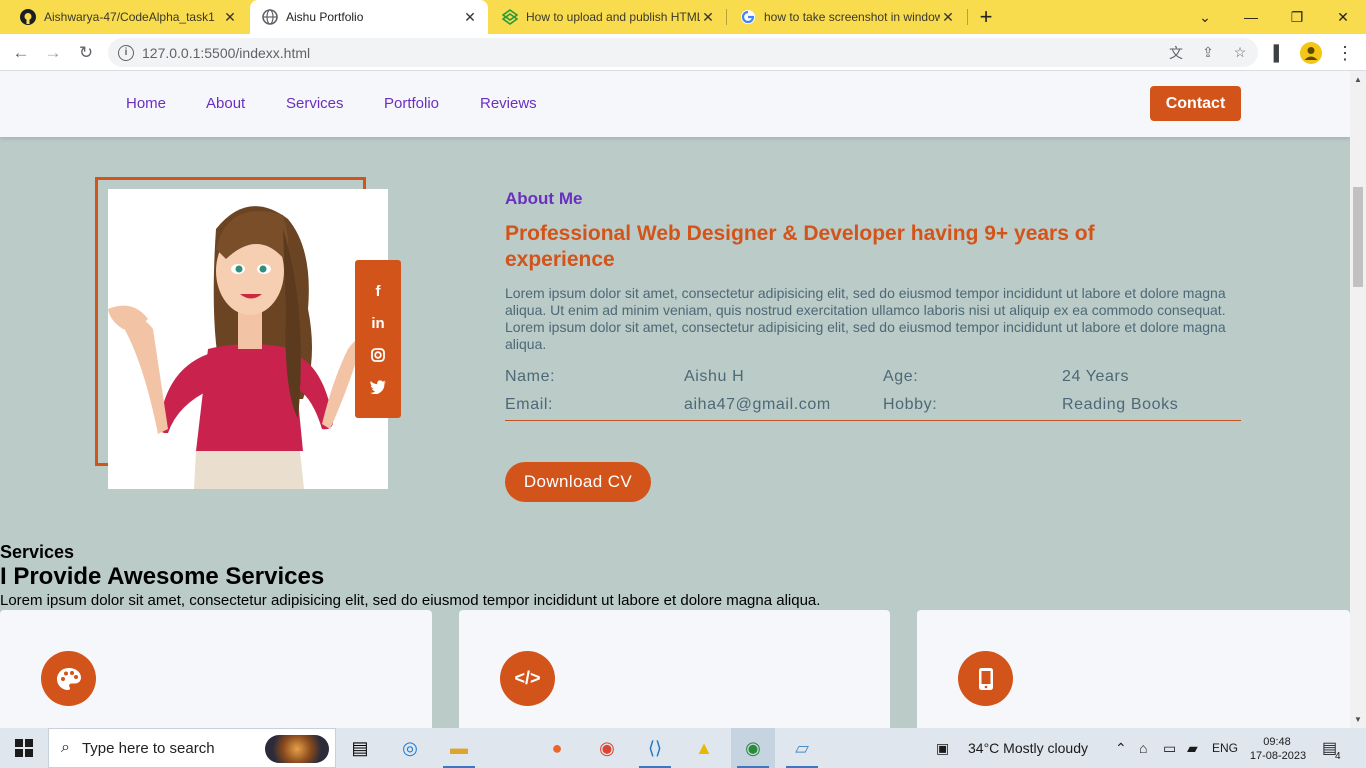 The width and height of the screenshot is (1366, 768). Describe the element at coordinates (530, 376) in the screenshot. I see `name-label: Name:` at that location.